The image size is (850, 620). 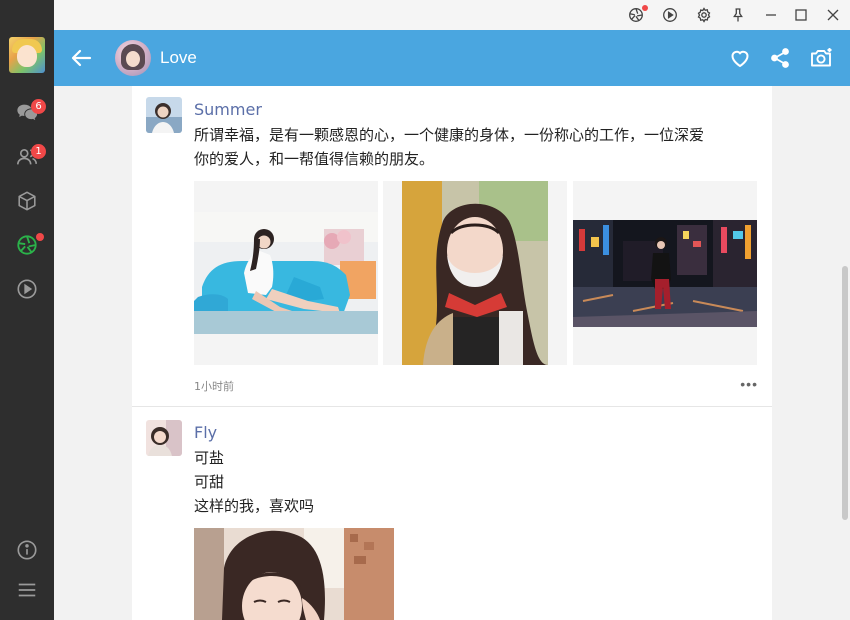 What do you see at coordinates (27, 201) in the screenshot?
I see `box-icon` at bounding box center [27, 201].